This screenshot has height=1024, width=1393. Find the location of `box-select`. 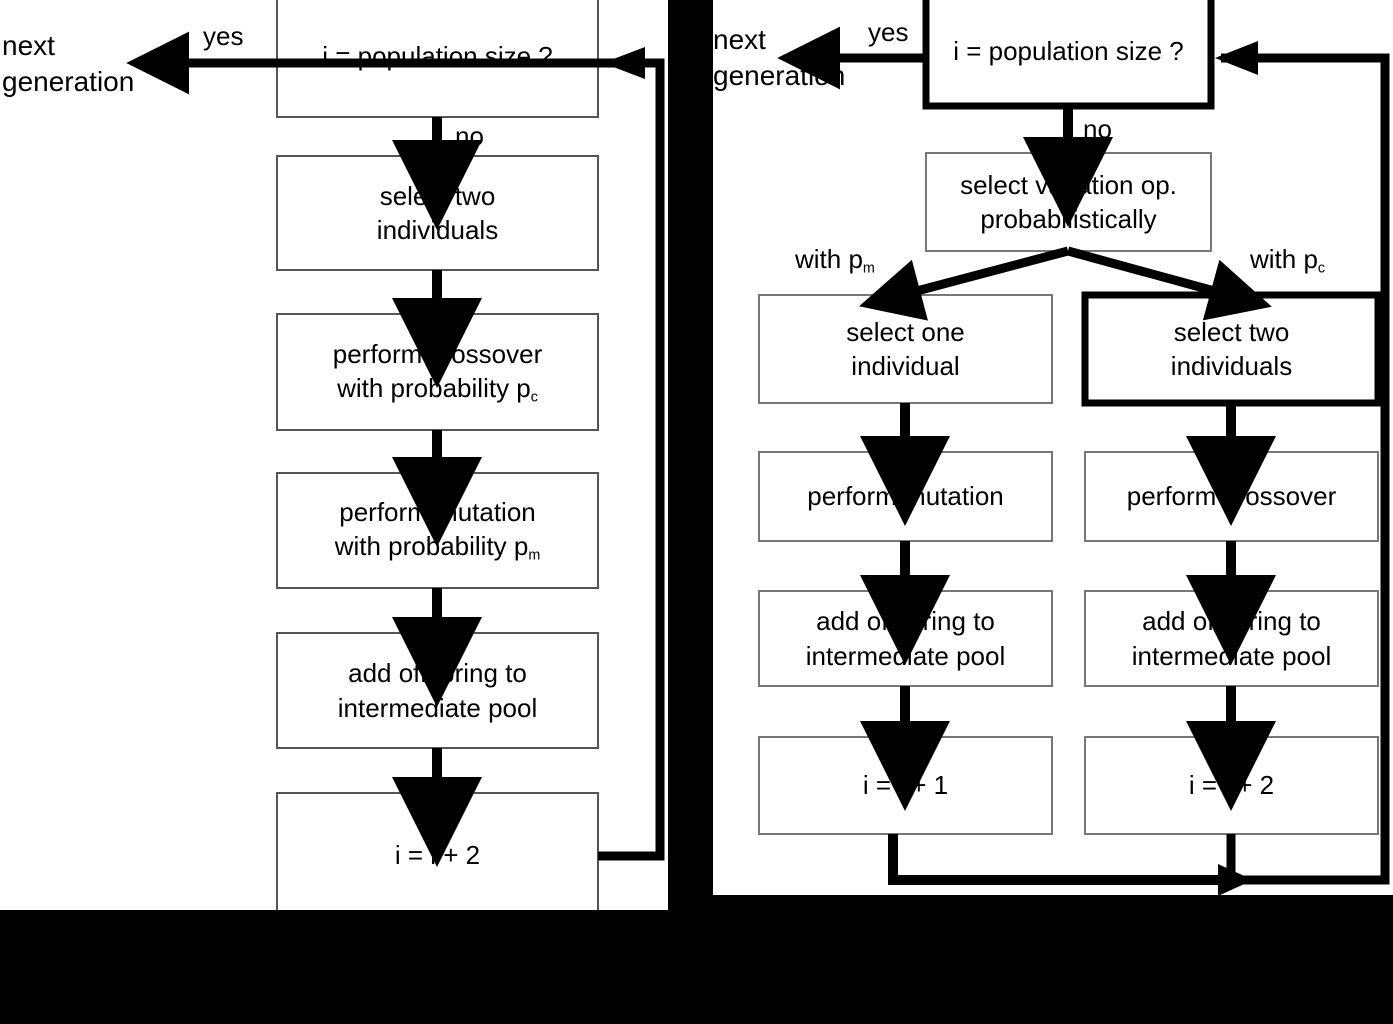

box-select is located at coordinates (437, 213).